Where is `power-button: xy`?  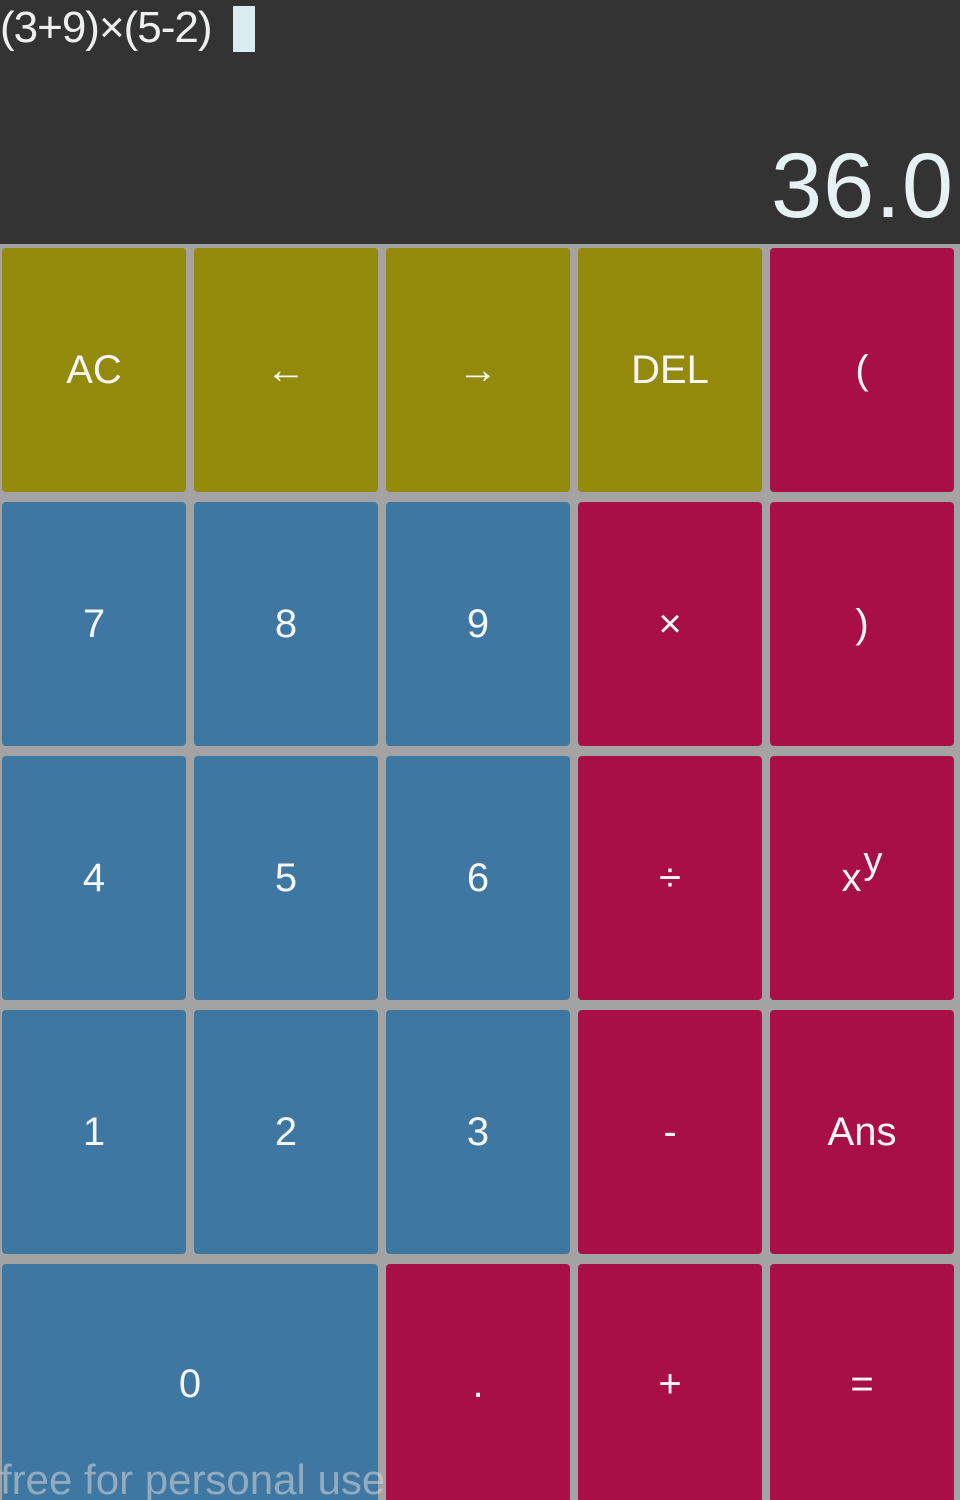 power-button: xy is located at coordinates (862, 878).